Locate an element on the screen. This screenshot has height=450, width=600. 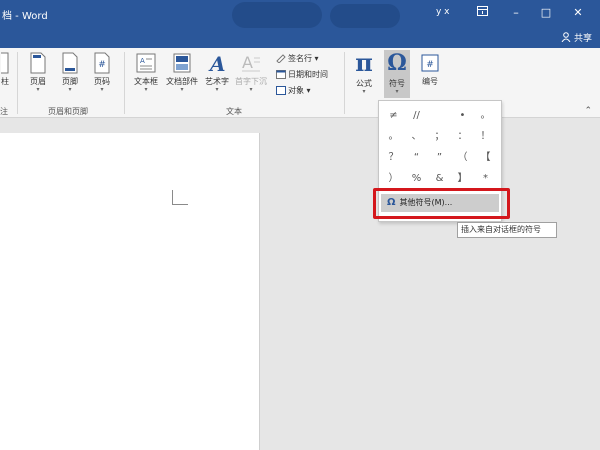
symbol-cell: // is located at coordinates (416, 115).